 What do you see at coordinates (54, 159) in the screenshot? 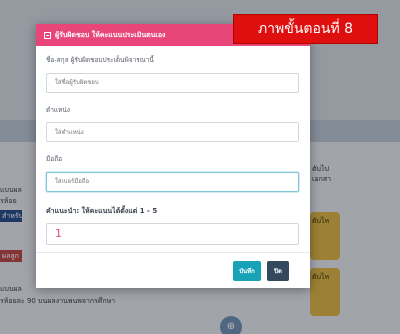
I see `mobile-label: มือถือ` at bounding box center [54, 159].